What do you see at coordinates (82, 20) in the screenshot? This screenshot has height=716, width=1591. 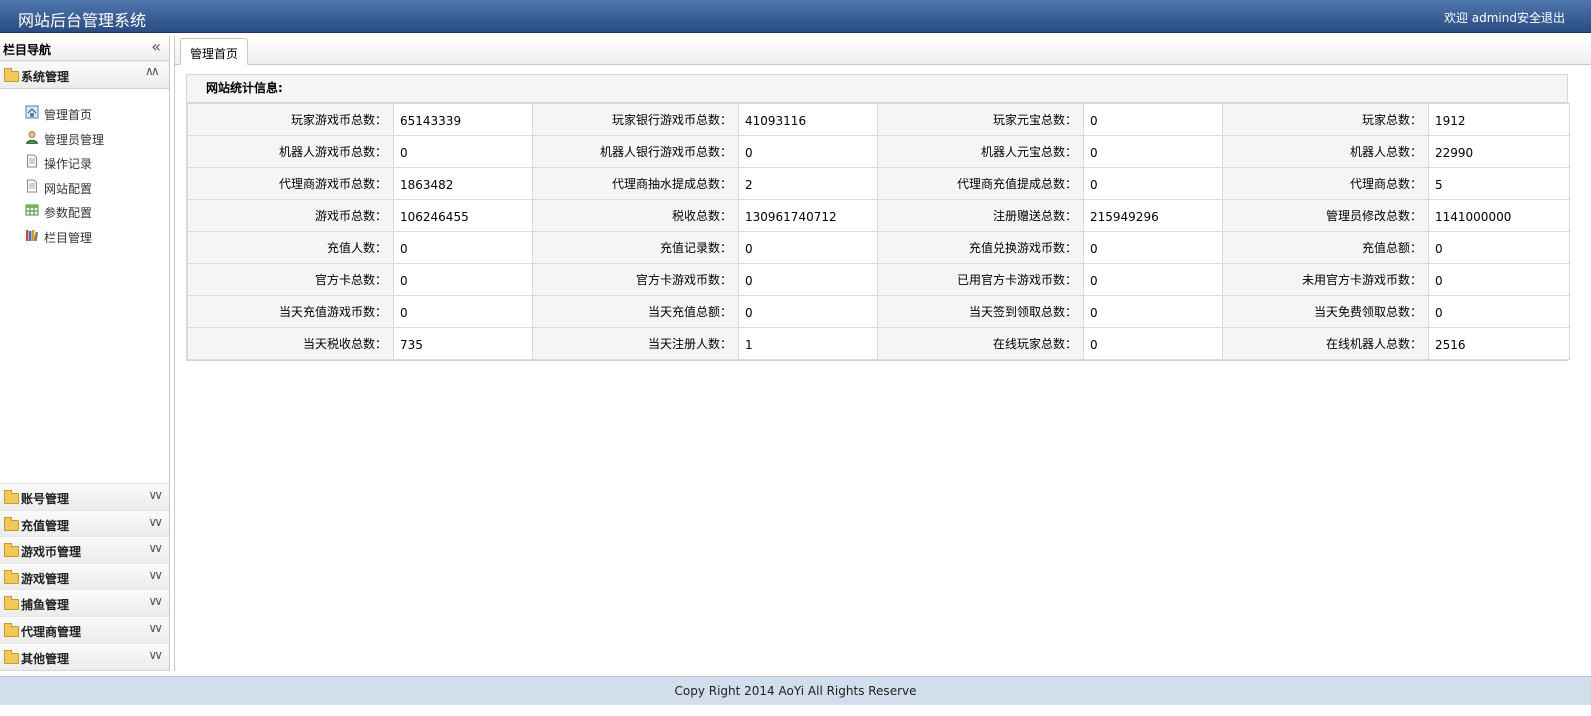 I see `app-title: 网站后台管理系统` at bounding box center [82, 20].